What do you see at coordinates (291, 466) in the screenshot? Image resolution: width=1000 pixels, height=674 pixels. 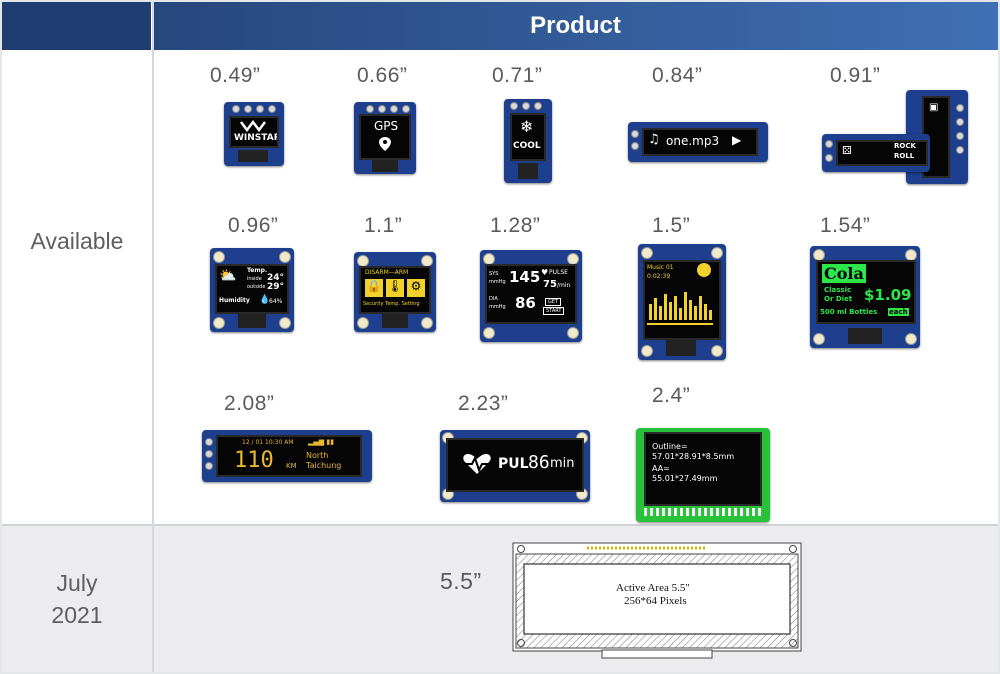 I see `km-label: KM` at bounding box center [291, 466].